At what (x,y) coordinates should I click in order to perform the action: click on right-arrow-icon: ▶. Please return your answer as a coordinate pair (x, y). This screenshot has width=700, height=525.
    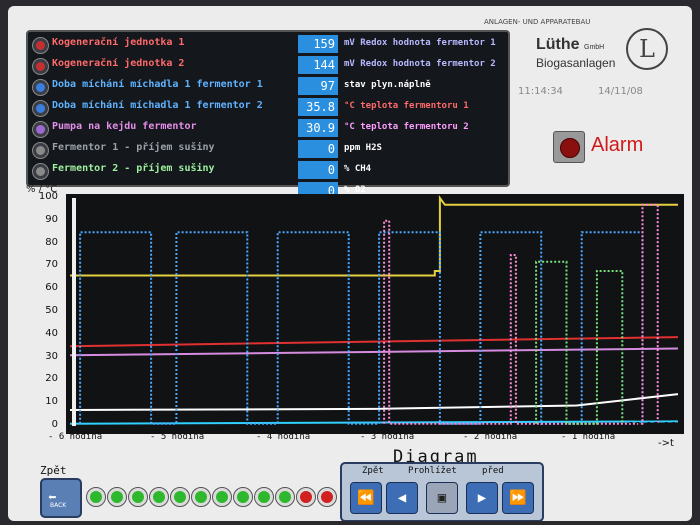
    Looking at the image, I should click on (482, 498).